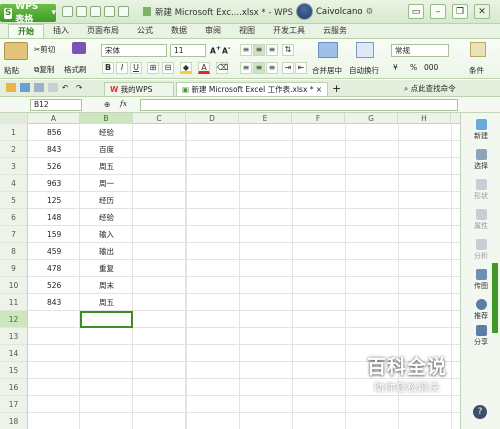 The height and width of the screenshot is (429, 500). Describe the element at coordinates (334, 11) in the screenshot. I see `user-account: Caivolcano ⚙` at that location.